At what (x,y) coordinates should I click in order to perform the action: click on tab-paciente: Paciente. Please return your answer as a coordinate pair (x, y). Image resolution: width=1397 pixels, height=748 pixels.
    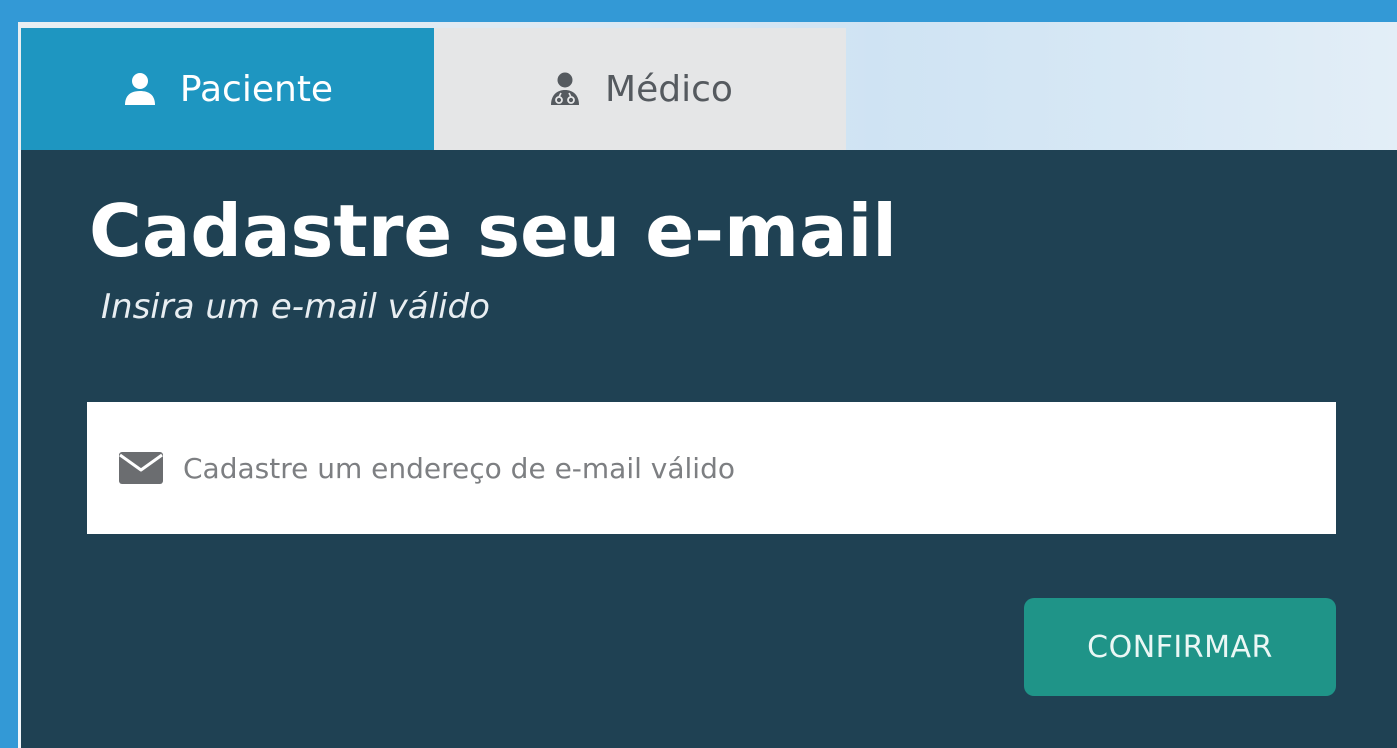
    Looking at the image, I should click on (227, 89).